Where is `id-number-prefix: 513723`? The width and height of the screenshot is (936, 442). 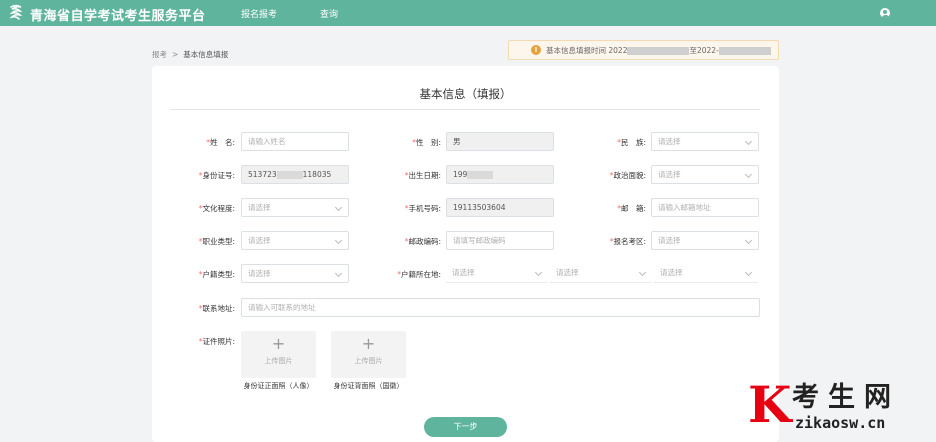
id-number-prefix: 513723 is located at coordinates (262, 174).